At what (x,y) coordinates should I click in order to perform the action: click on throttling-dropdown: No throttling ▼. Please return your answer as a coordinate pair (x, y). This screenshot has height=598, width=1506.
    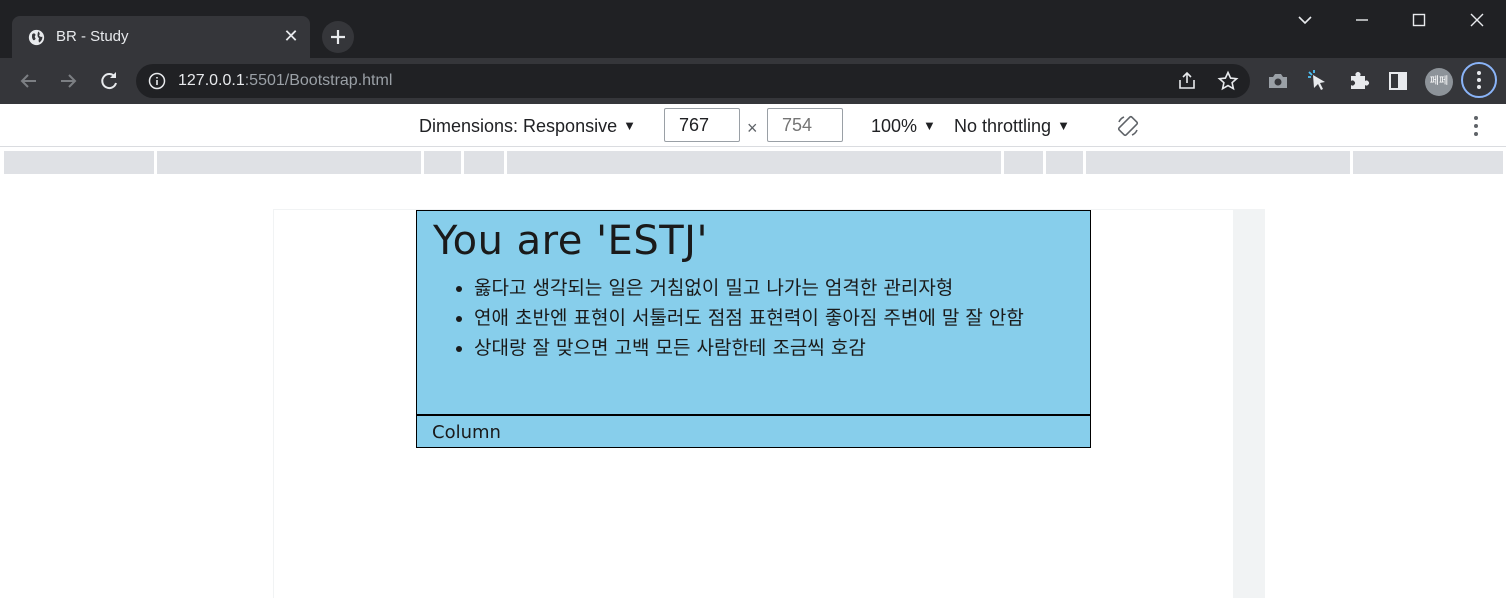
    Looking at the image, I should click on (1012, 126).